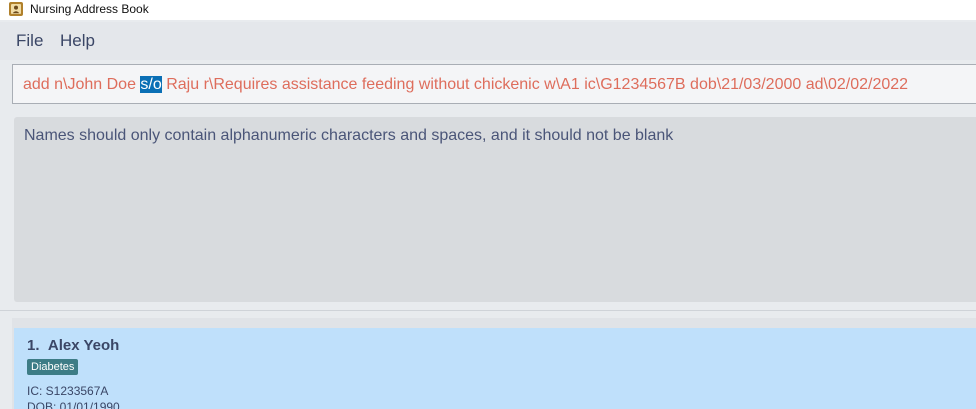 The image size is (976, 409). I want to click on menu-bar: File Help, so click(488, 41).